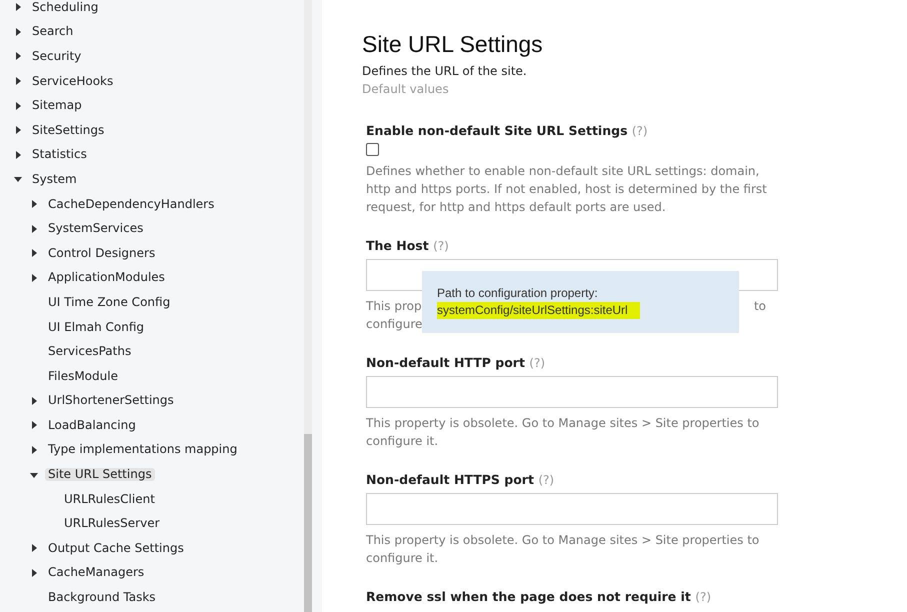 The image size is (907, 612). Describe the element at coordinates (528, 596) in the screenshot. I see `field-label: Remove ssl when the page does not require it` at that location.